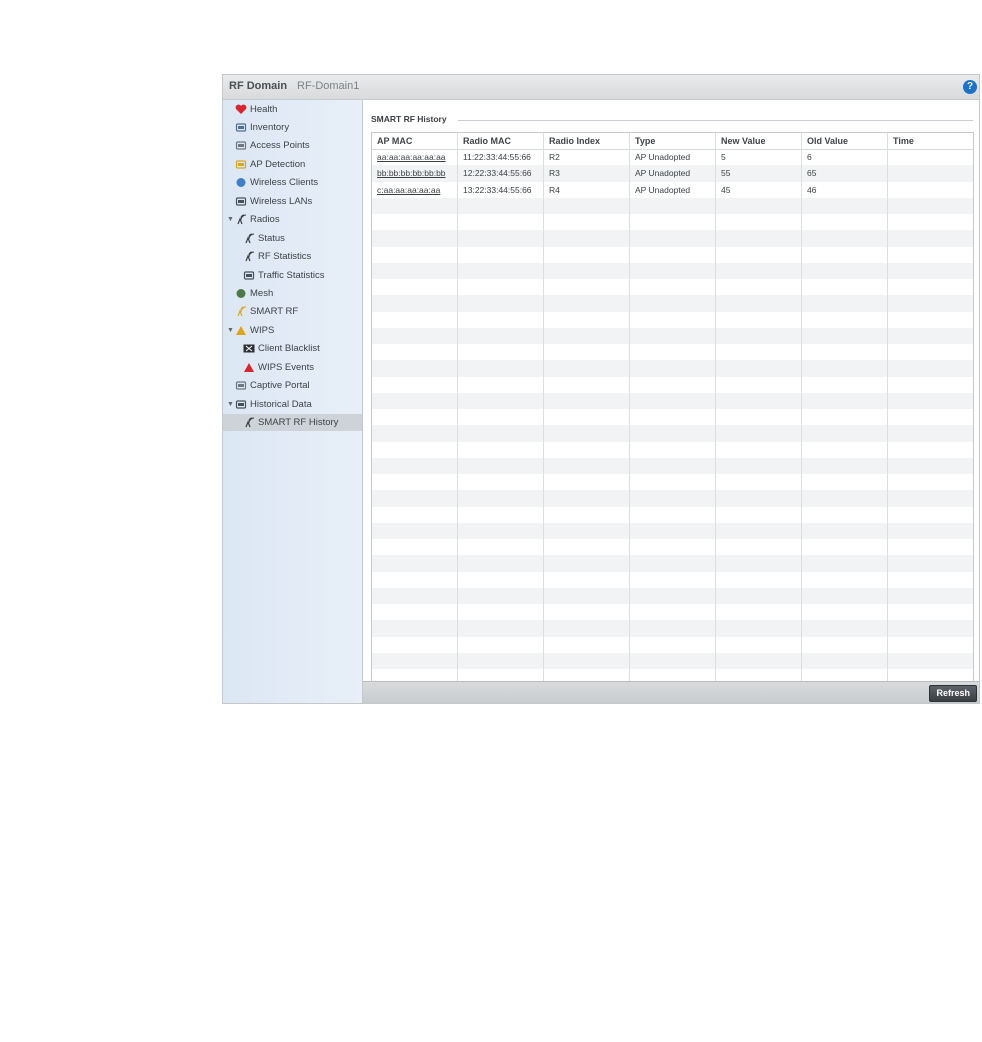 This screenshot has height=1042, width=982. I want to click on sidebar-item-label: RF Statistics, so click(285, 257).